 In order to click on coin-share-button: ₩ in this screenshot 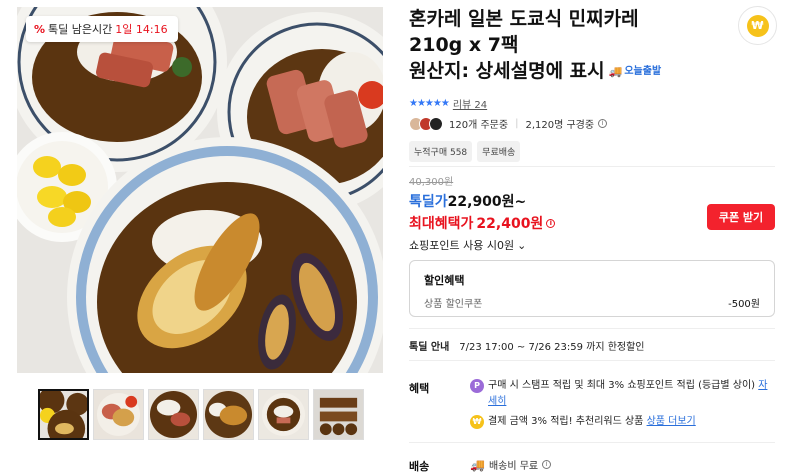, I will do `click(757, 25)`.